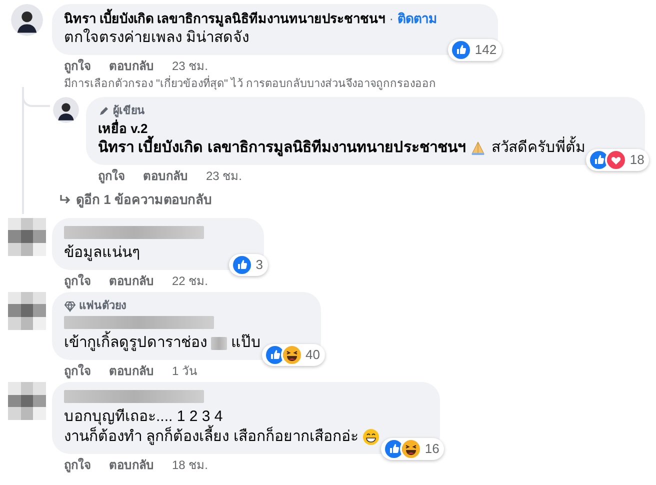 Image resolution: width=656 pixels, height=485 pixels. I want to click on author-name: นิทรา เบี้ยบังเกิด เลขาธิการมูลนิธิทีมงานทนายประชาชนฯ, so click(225, 19).